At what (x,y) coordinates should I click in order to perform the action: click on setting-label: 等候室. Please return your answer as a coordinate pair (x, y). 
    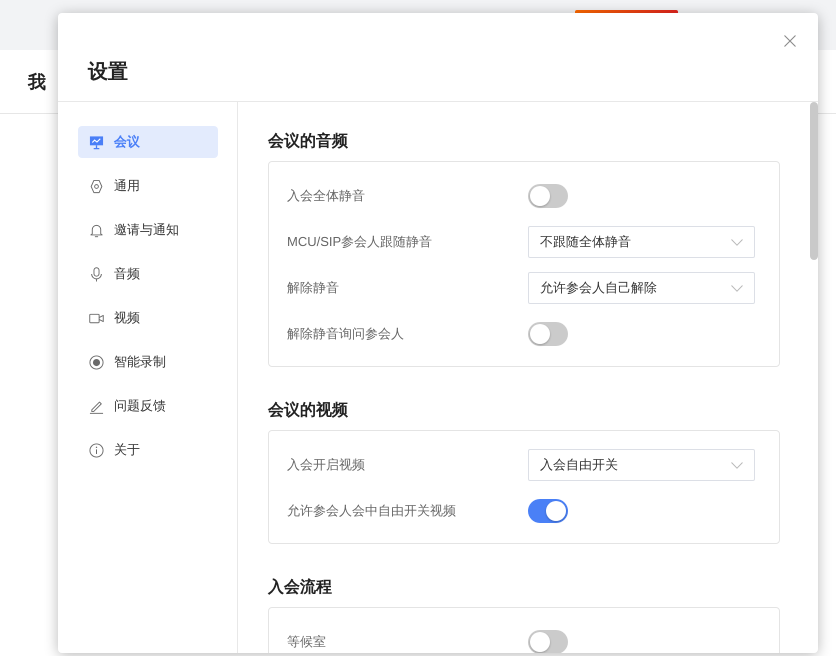
    Looking at the image, I should click on (307, 642).